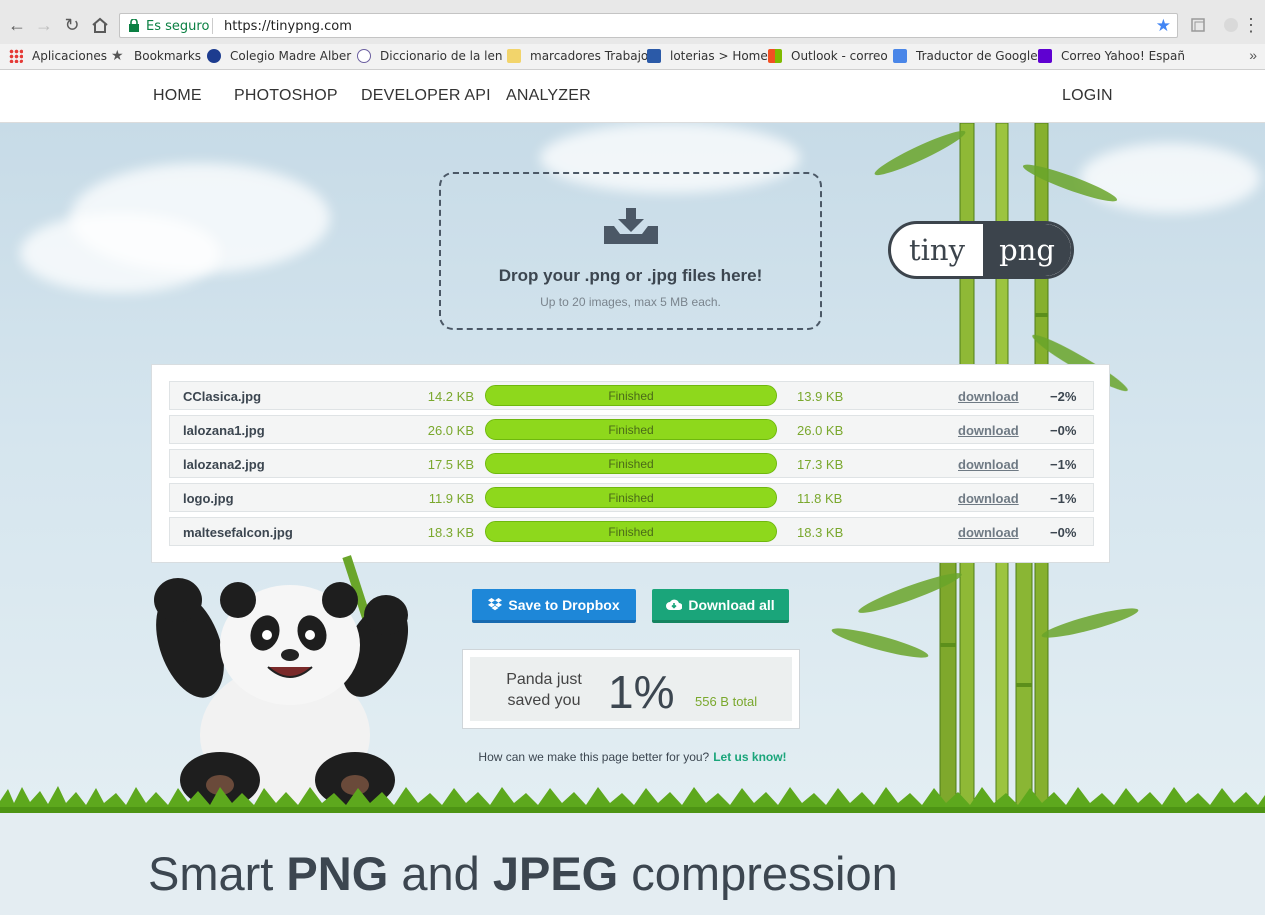  What do you see at coordinates (589, 56) in the screenshot?
I see `bookmark-label: marcadores Trabajo` at bounding box center [589, 56].